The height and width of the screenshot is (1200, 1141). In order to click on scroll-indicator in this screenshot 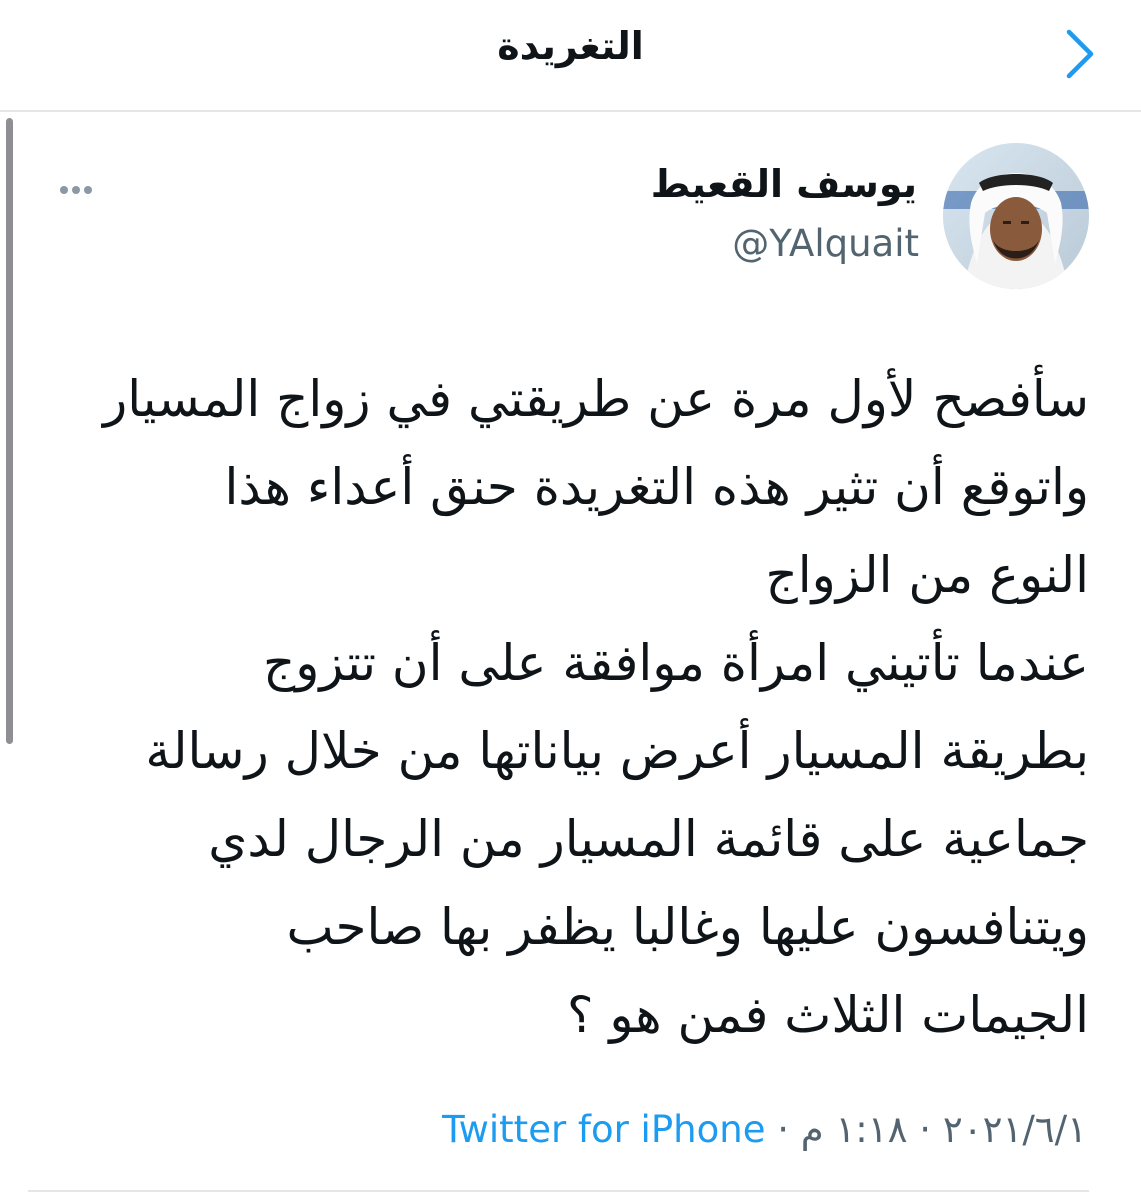, I will do `click(9, 431)`.